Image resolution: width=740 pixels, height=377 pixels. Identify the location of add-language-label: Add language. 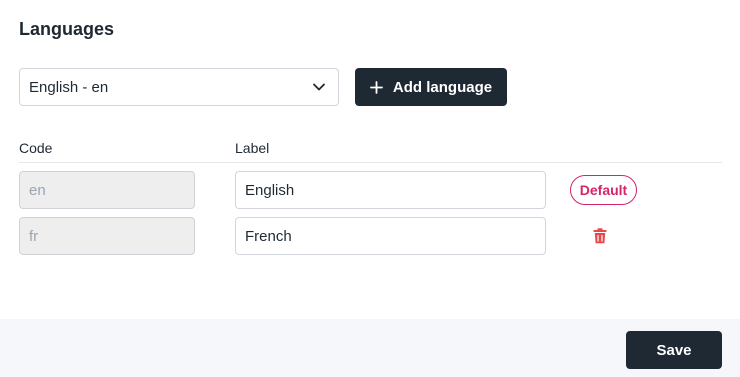
(442, 87).